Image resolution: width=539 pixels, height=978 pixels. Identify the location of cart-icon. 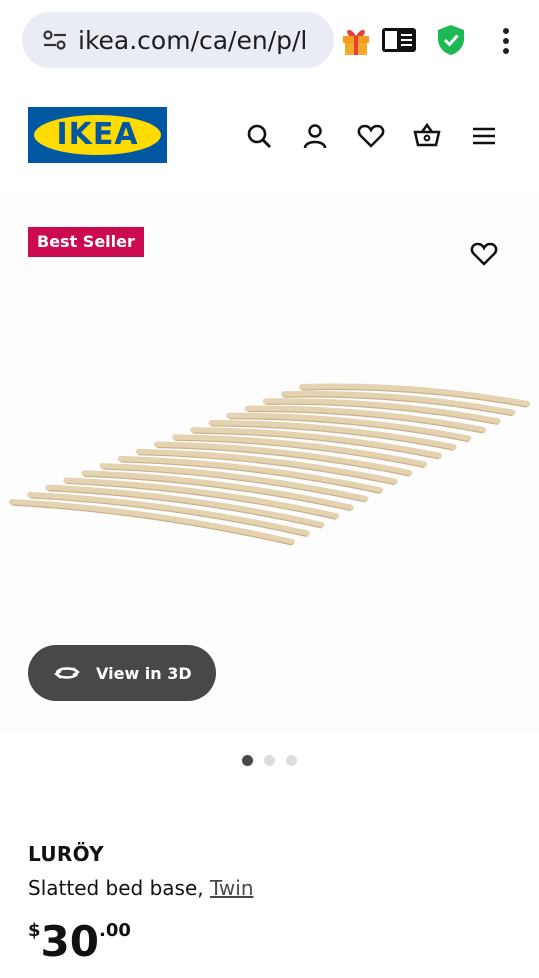
(427, 136).